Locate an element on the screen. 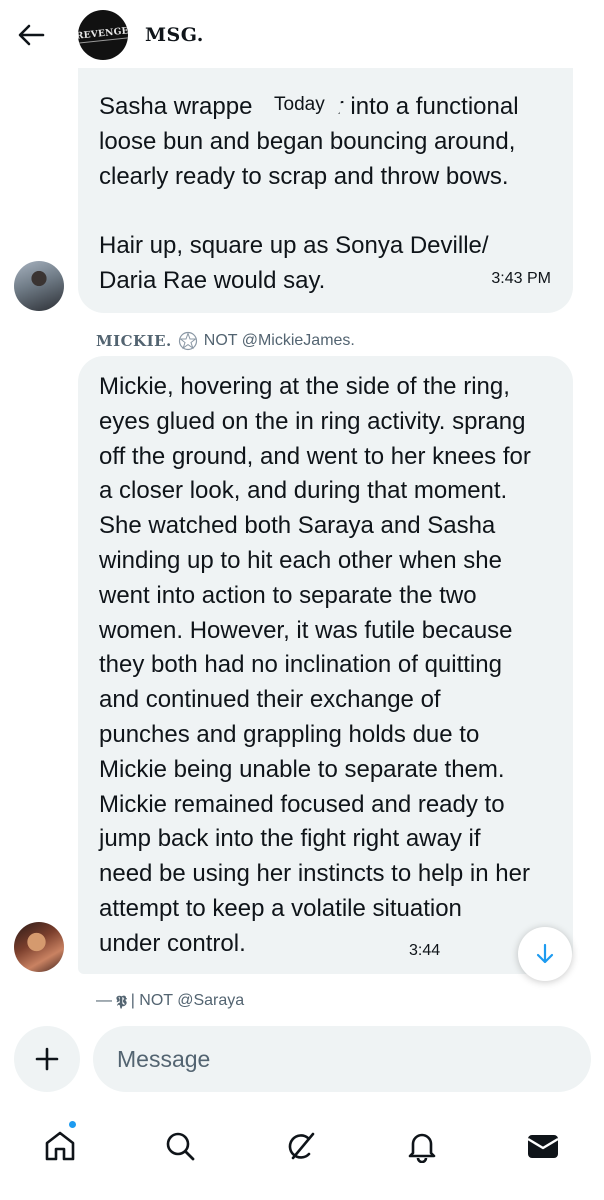  nav-search is located at coordinates (180, 1146).